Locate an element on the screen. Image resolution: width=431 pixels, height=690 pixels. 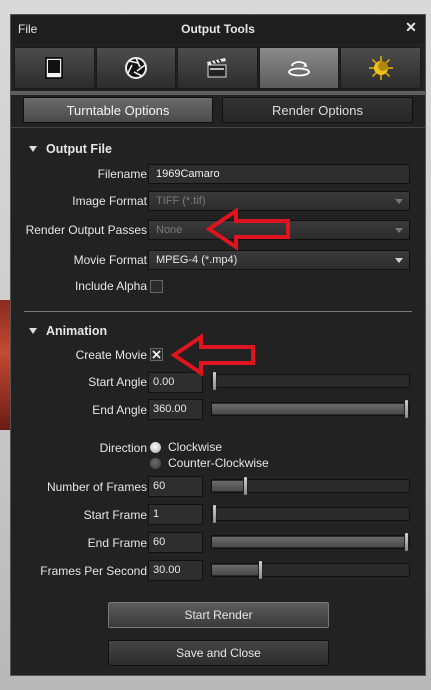
end-frame-field: 60 is located at coordinates (175, 542).